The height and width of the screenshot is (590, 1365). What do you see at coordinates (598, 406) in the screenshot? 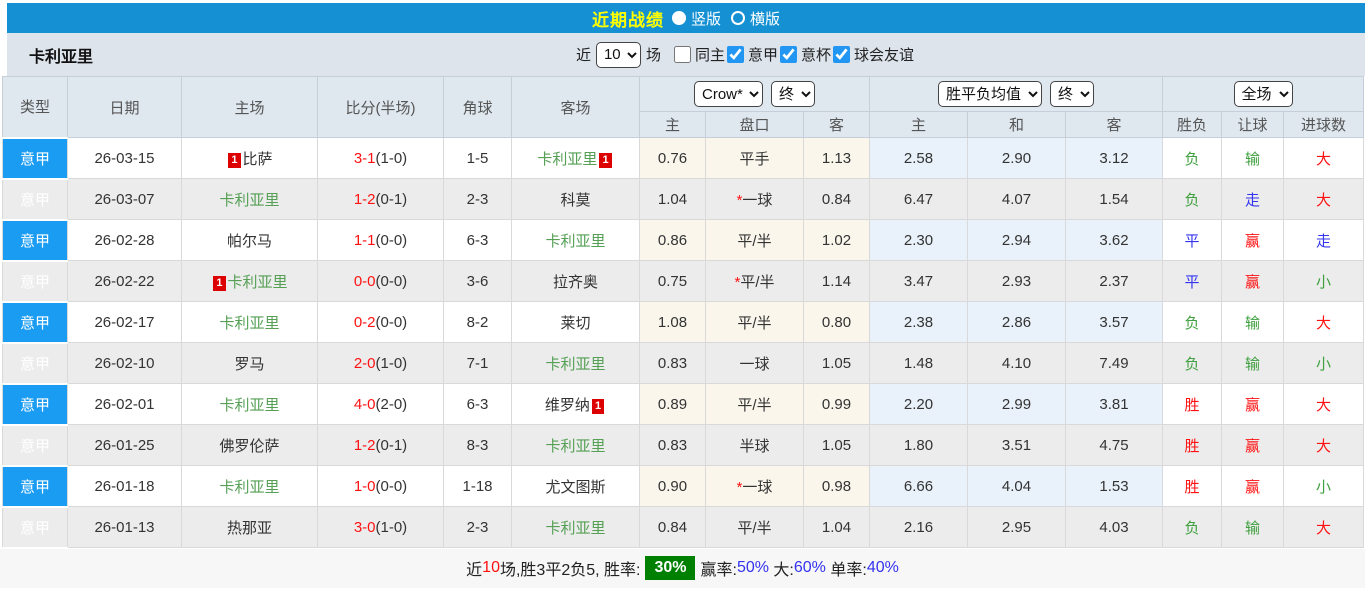
I see `red-card-badge: 1` at bounding box center [598, 406].